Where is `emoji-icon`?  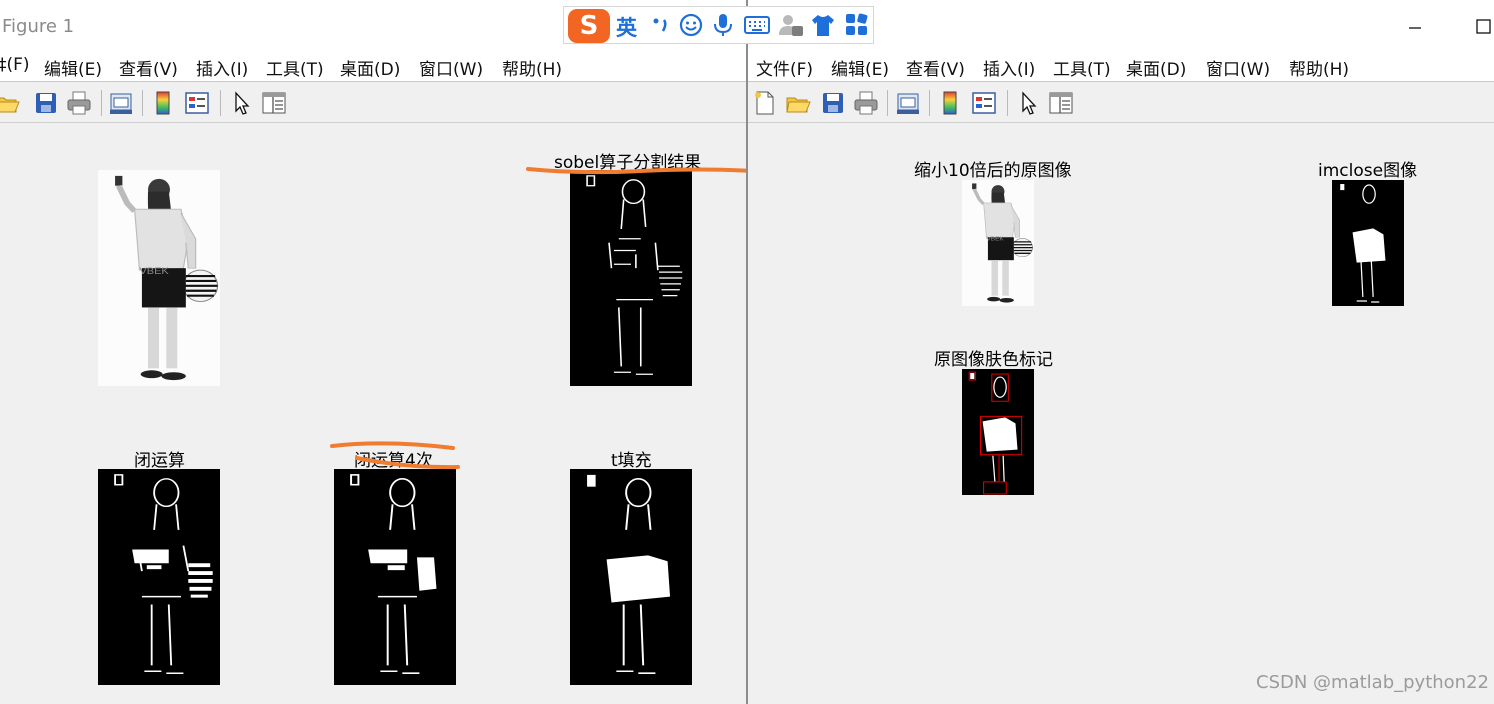 emoji-icon is located at coordinates (691, 25).